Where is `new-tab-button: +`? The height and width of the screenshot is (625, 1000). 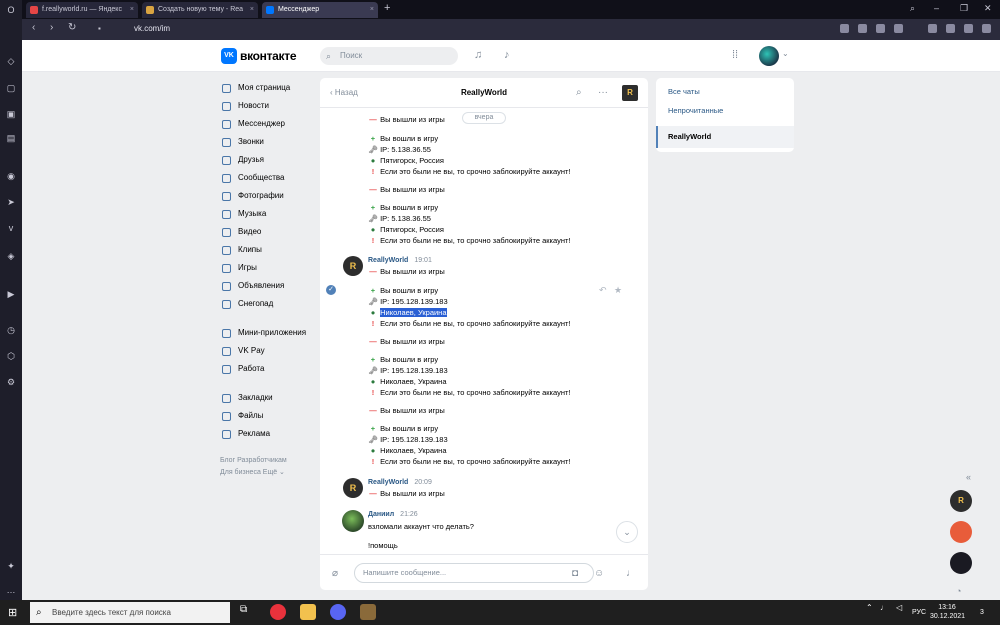
new-tab-button: + is located at coordinates (387, 8).